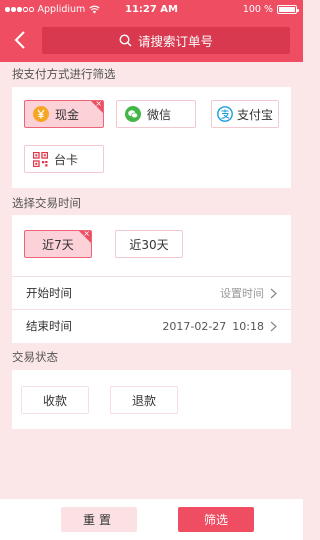 Image resolution: width=320 pixels, height=540 pixels. I want to click on payment-option-label: 台卡, so click(66, 159).